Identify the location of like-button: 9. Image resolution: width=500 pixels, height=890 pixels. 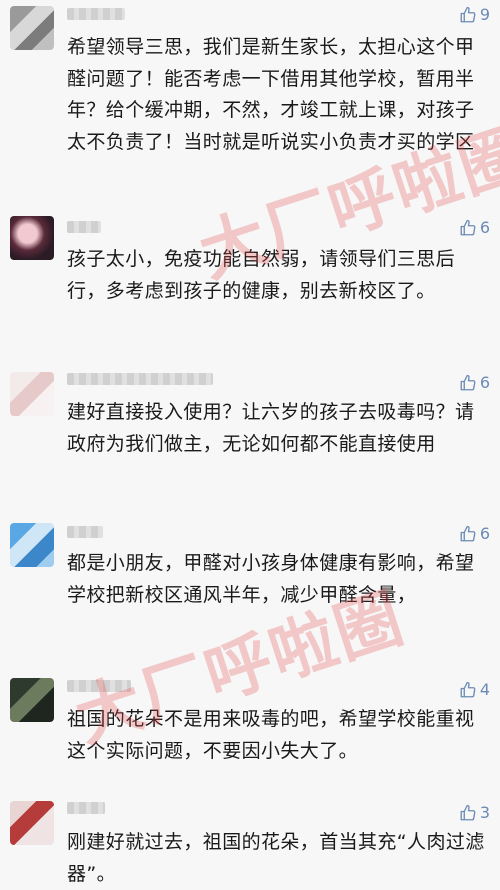
(474, 14).